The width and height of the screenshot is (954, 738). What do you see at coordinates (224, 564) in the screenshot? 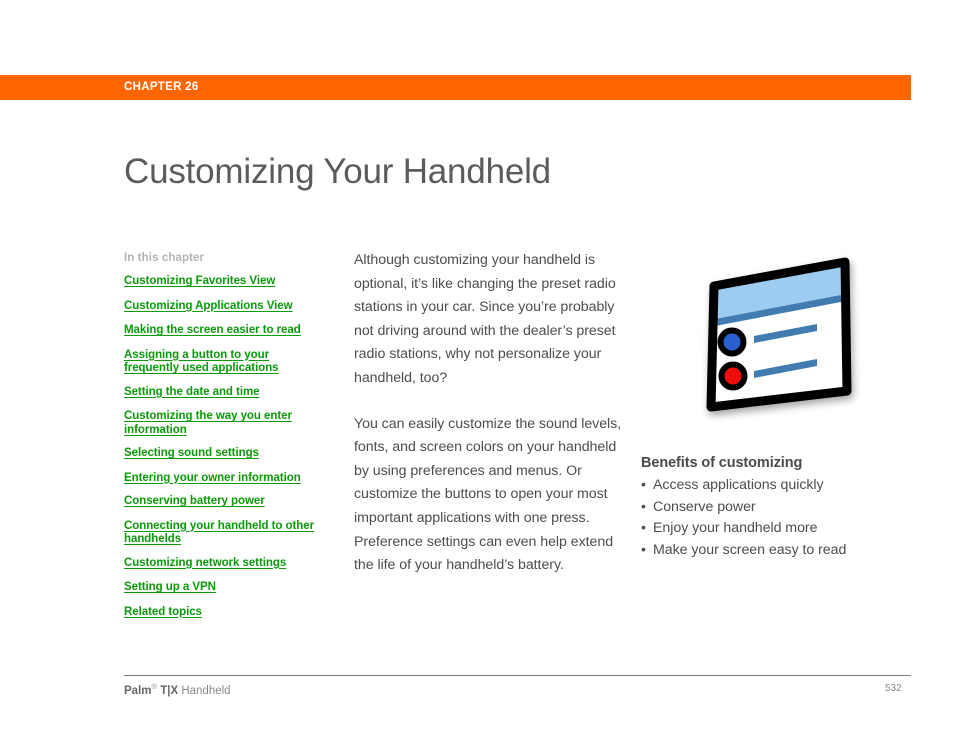
I see `sidebar-item-customizing-network-settings: Customizing network settings` at bounding box center [224, 564].